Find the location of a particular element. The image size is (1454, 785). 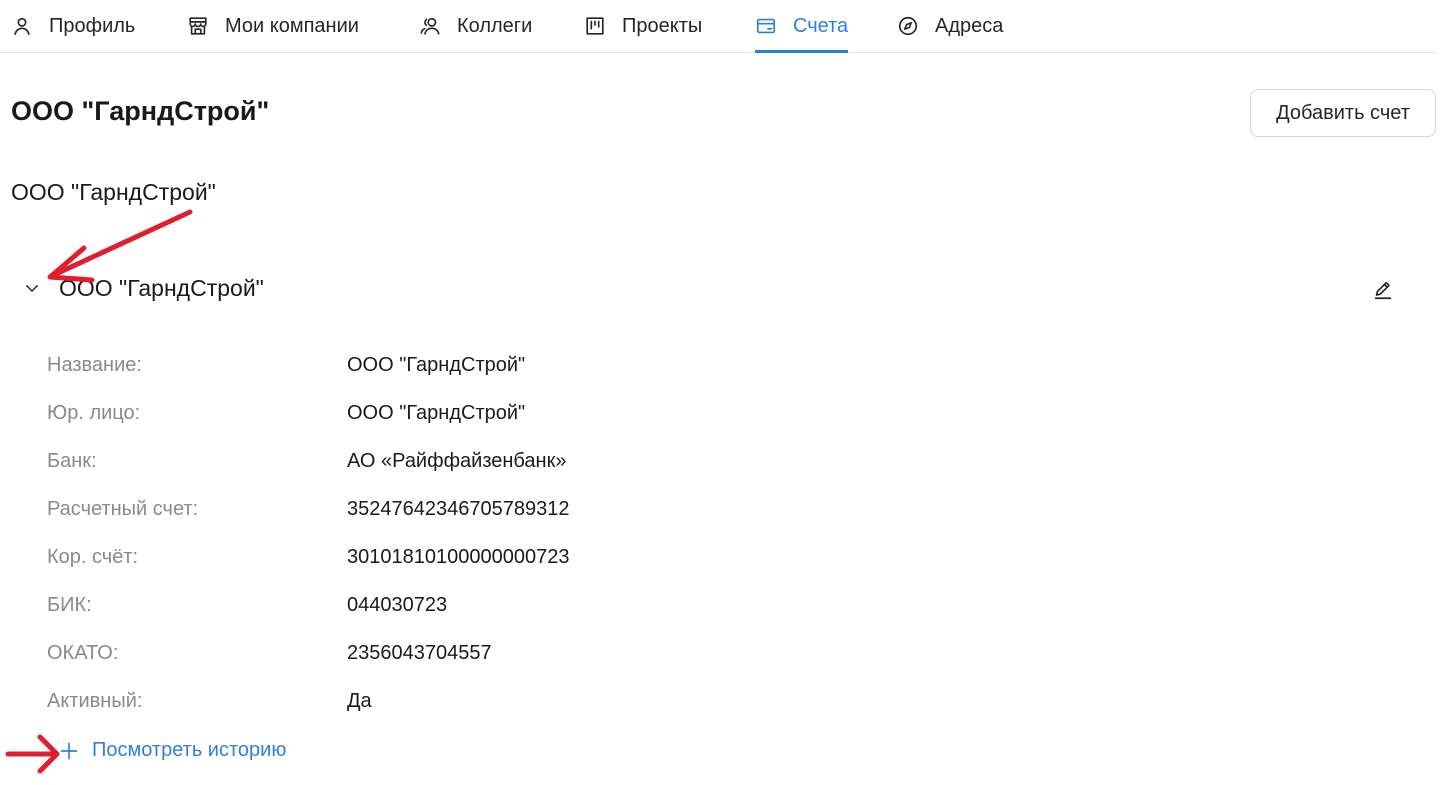

detail-value: Да is located at coordinates (359, 701).